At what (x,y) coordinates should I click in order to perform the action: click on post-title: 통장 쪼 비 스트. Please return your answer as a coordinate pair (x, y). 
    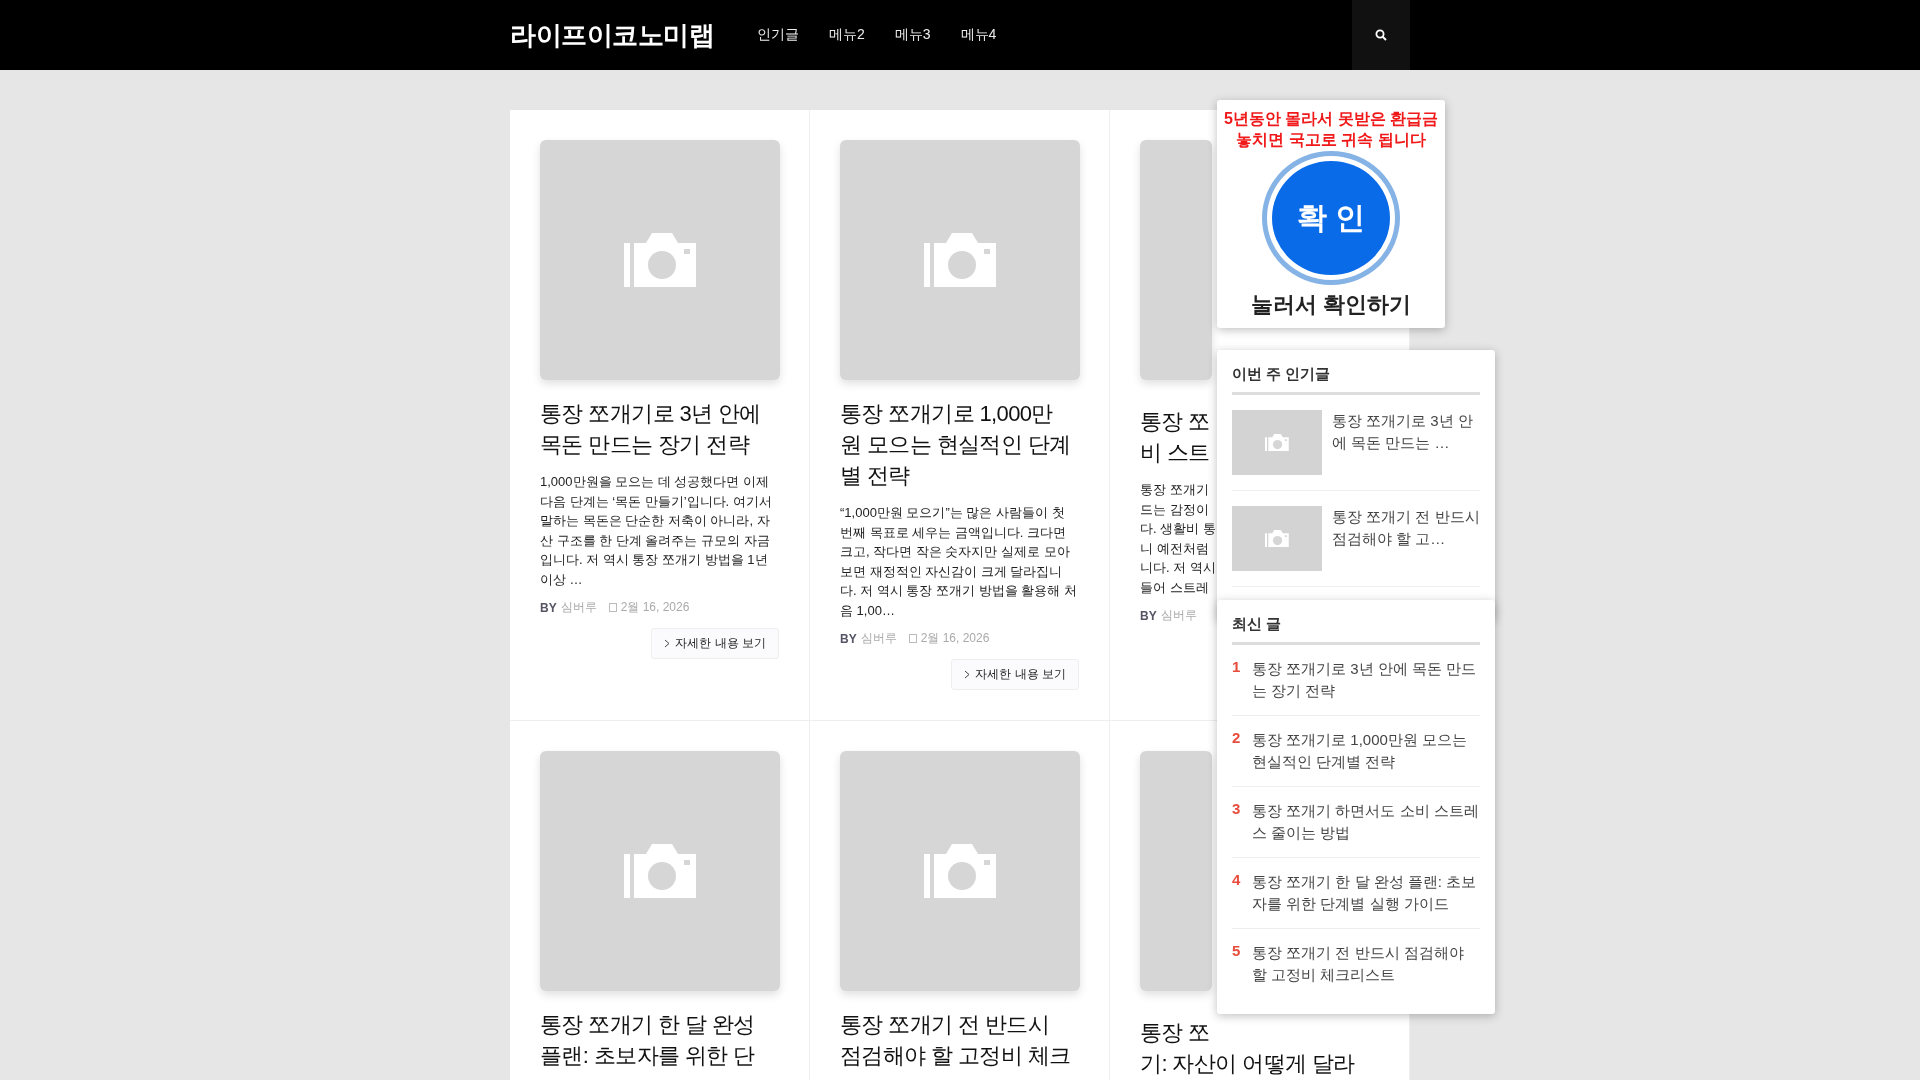
    Looking at the image, I should click on (1175, 437).